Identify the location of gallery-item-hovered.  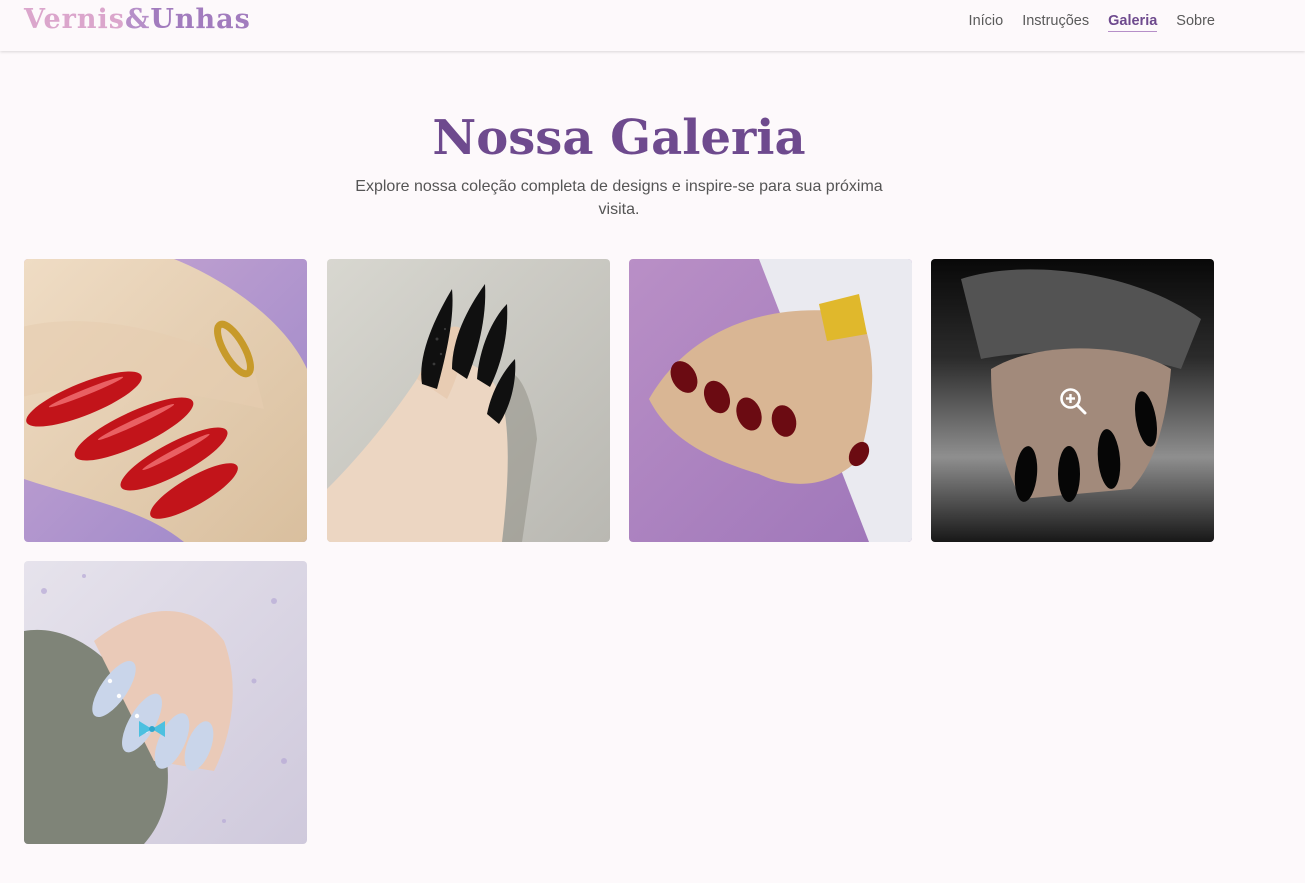
(1072, 400).